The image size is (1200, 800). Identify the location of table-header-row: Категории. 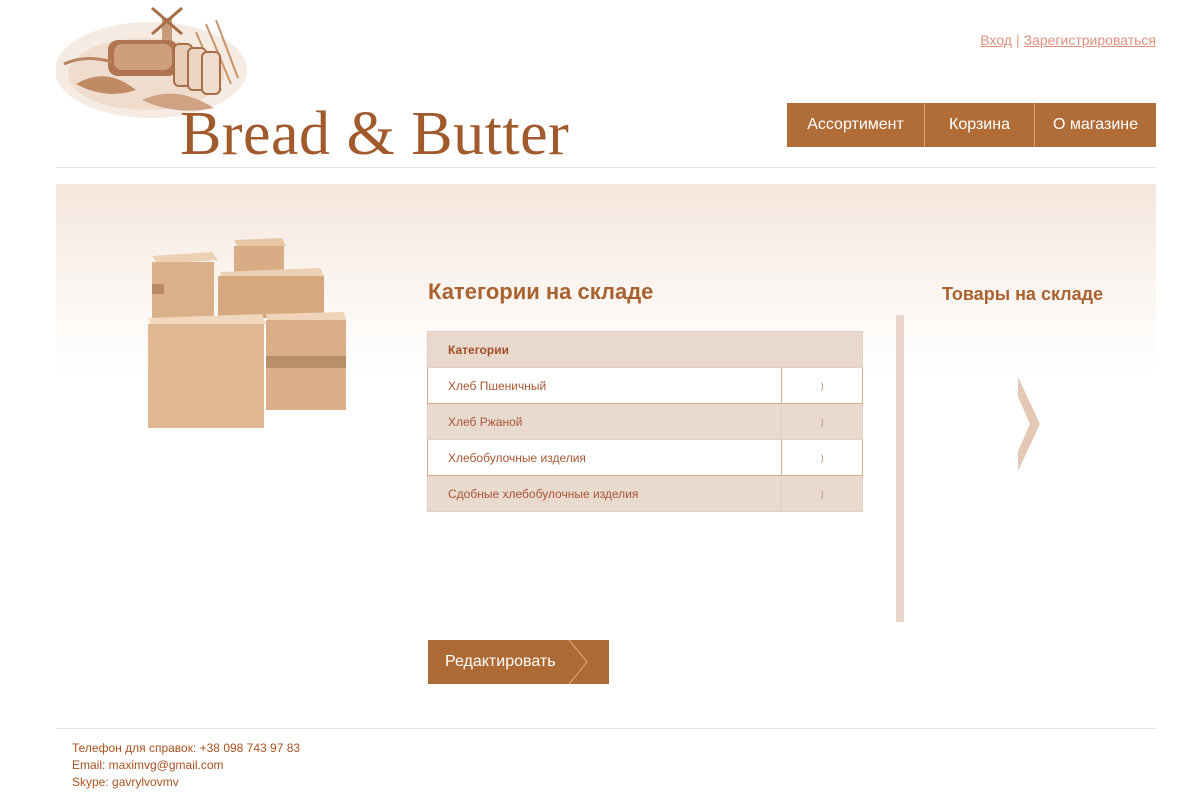
(645, 349).